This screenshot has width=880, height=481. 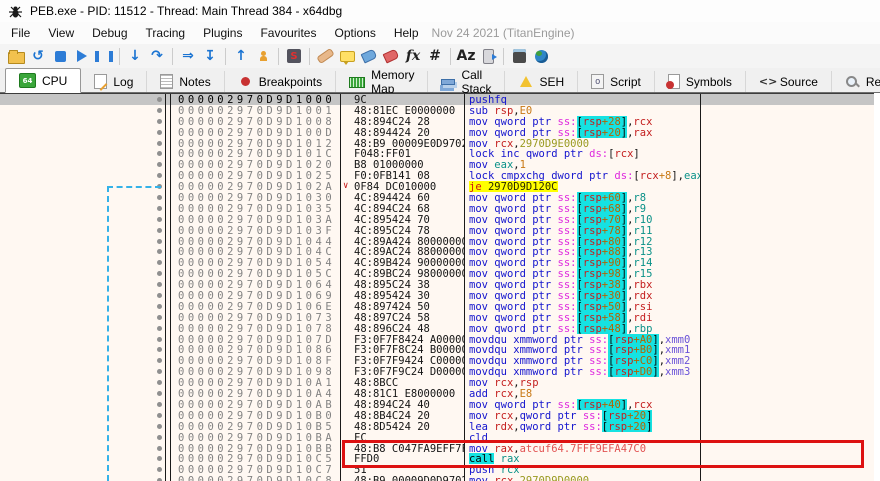 What do you see at coordinates (43, 80) in the screenshot?
I see `tab-cpu: 64 CPU` at bounding box center [43, 80].